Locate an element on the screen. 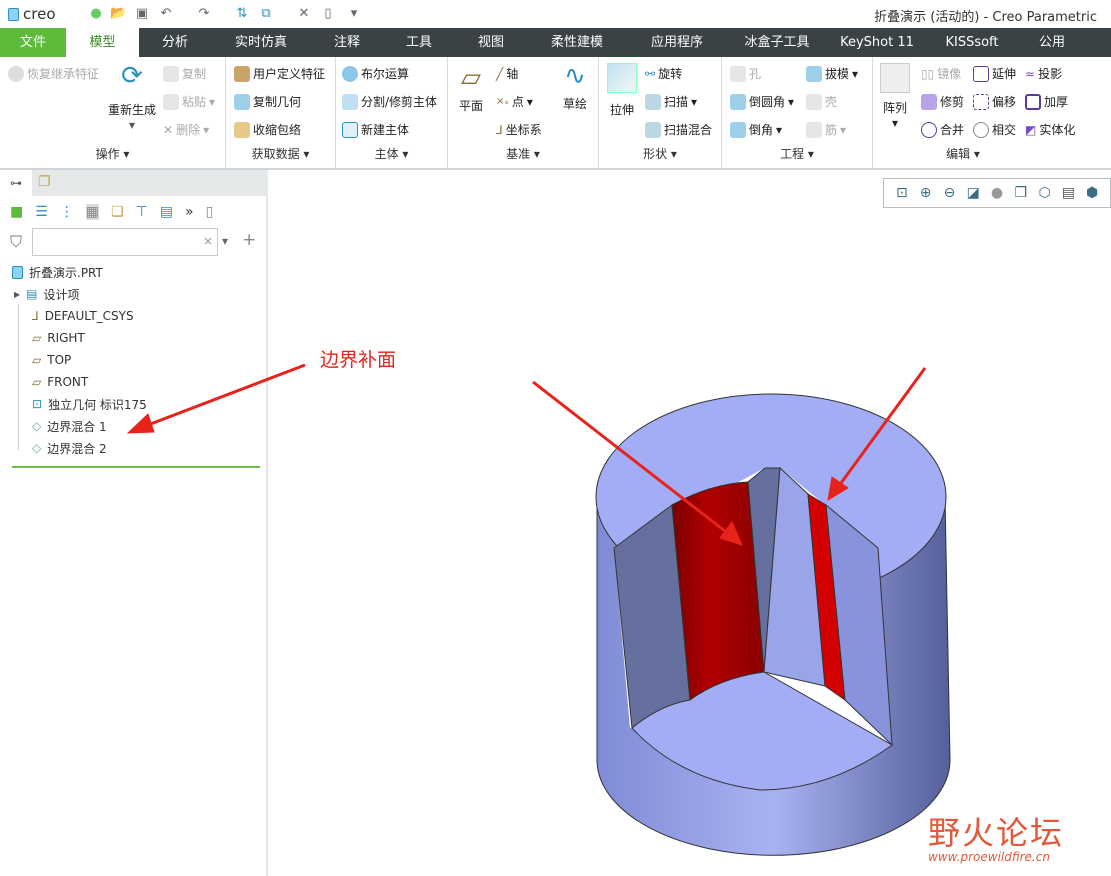  watermark-logo: 野火论坛 is located at coordinates (996, 833).